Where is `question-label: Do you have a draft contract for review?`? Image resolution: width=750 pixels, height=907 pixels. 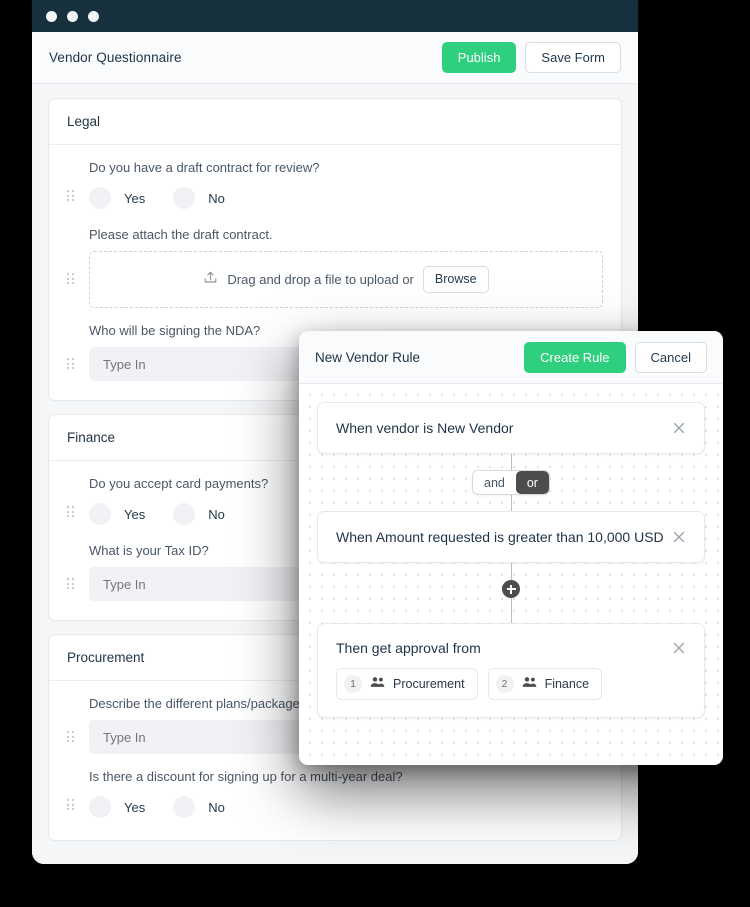
question-label: Do you have a draft contract for review? is located at coordinates (204, 167).